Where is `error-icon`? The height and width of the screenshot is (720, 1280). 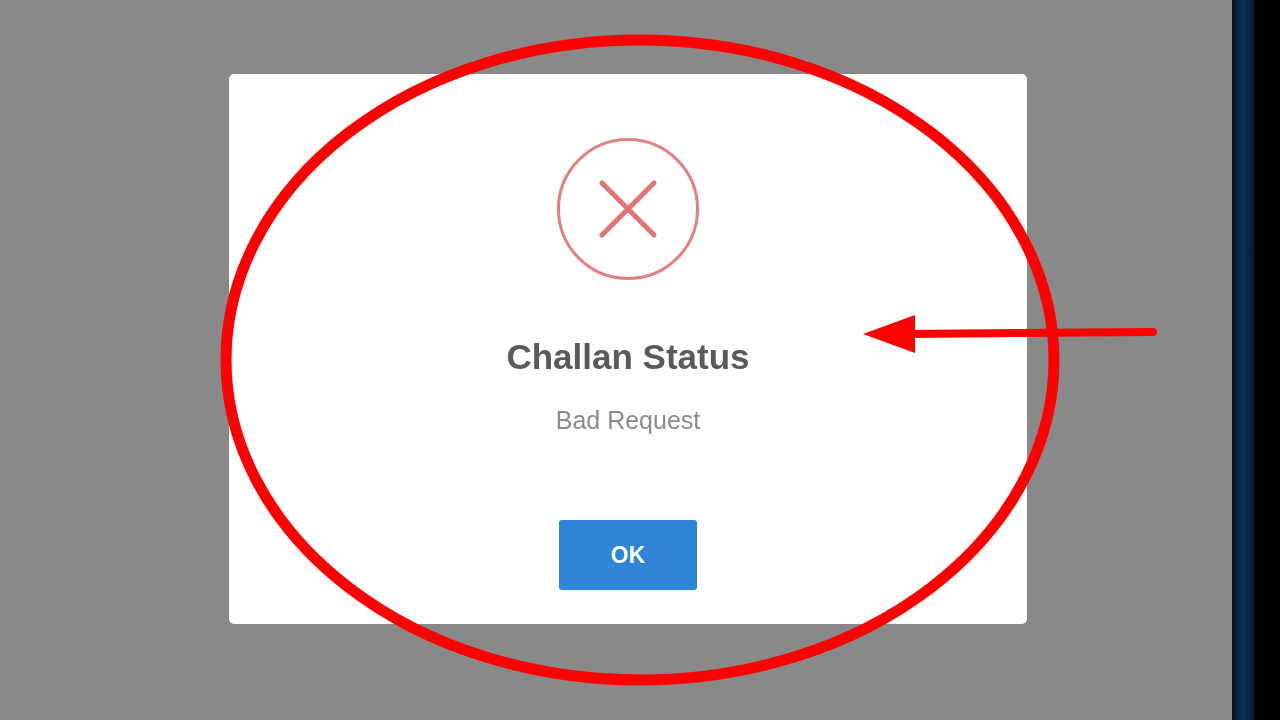 error-icon is located at coordinates (628, 209).